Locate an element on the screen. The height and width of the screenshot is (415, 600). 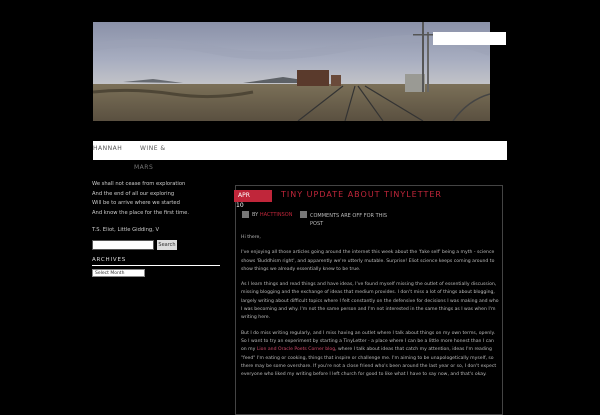
archives-divider is located at coordinates (156, 265).